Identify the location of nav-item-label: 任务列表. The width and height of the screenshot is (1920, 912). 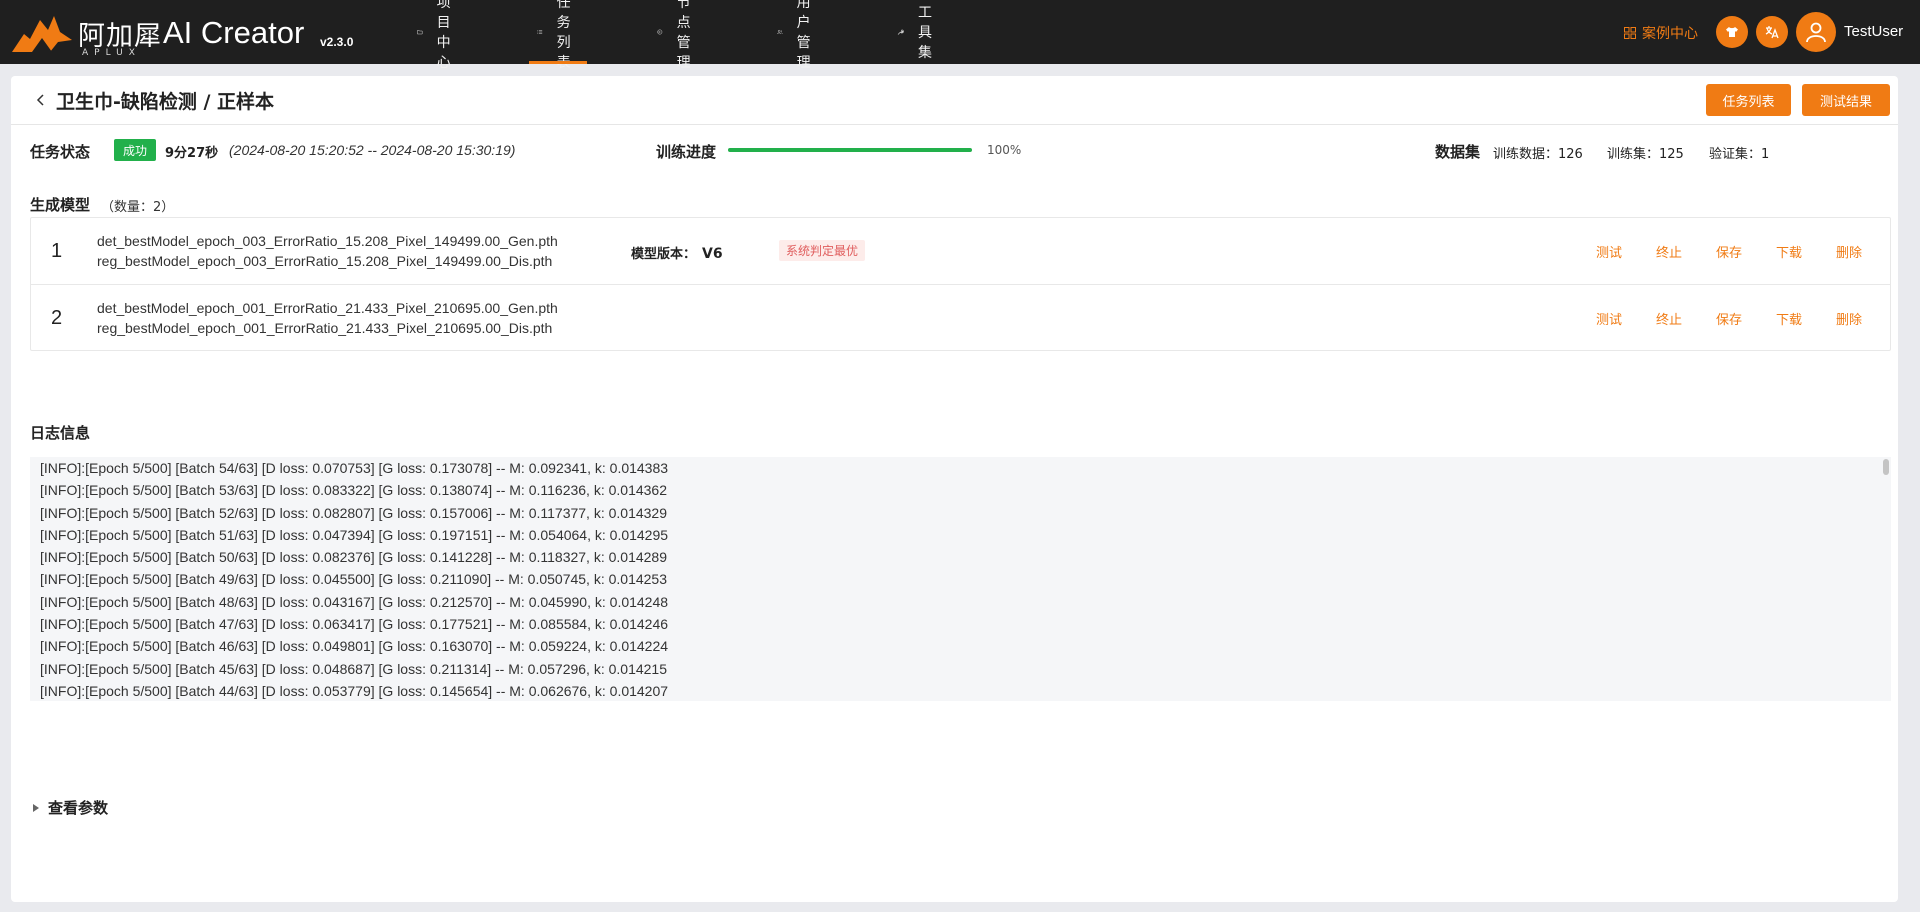
(563, 35).